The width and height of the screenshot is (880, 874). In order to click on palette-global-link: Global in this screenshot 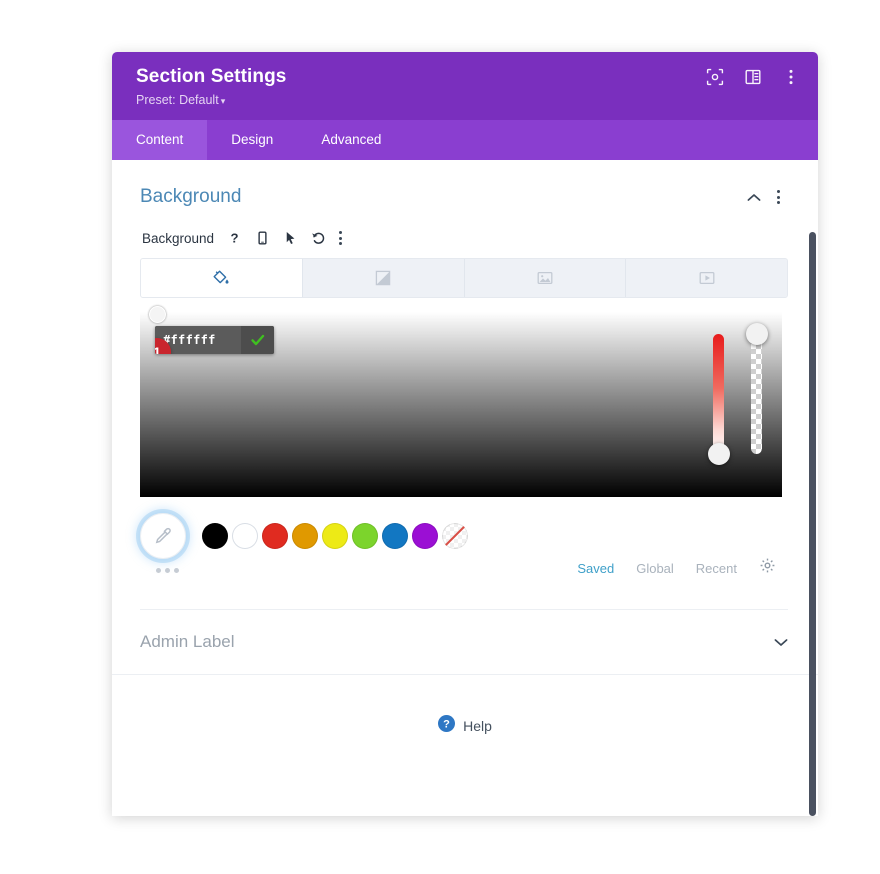, I will do `click(655, 568)`.